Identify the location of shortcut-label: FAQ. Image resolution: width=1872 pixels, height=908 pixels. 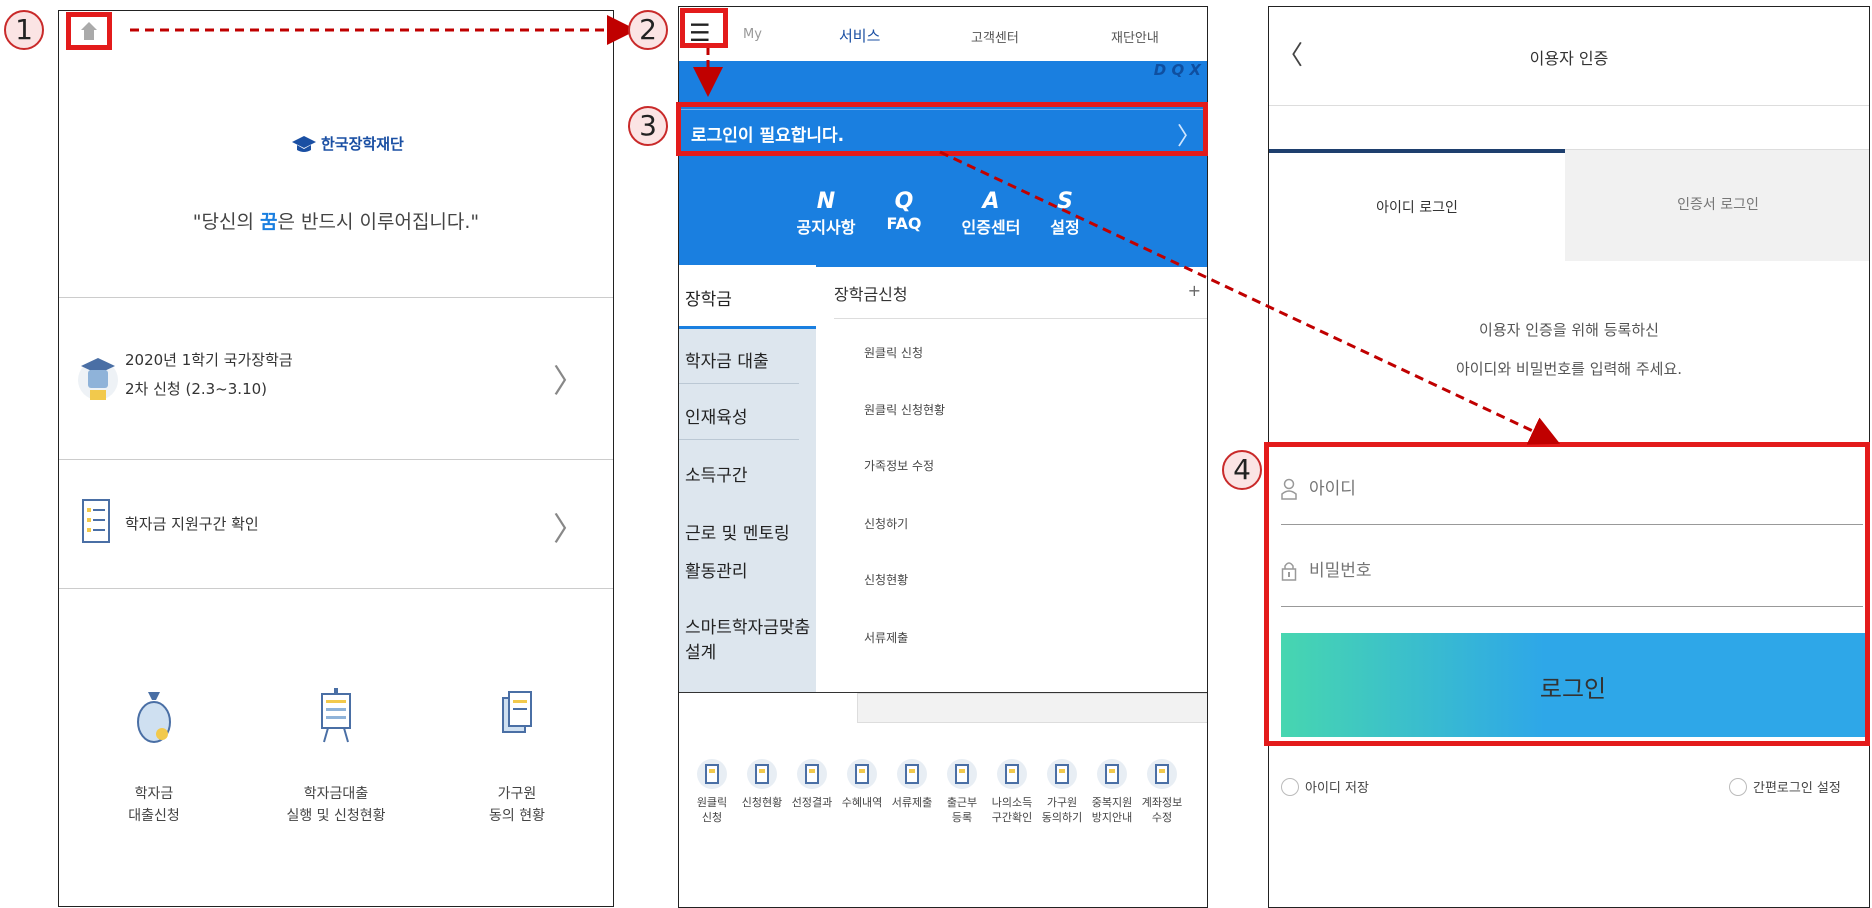
(904, 223).